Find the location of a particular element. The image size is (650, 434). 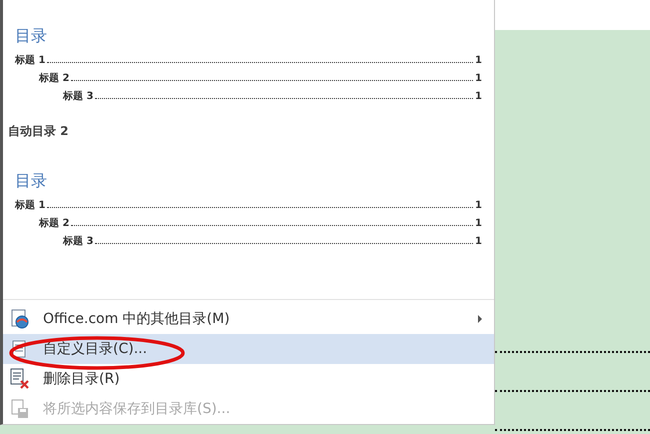

menu-item: Office.com 中的其他目录(M) is located at coordinates (248, 319).